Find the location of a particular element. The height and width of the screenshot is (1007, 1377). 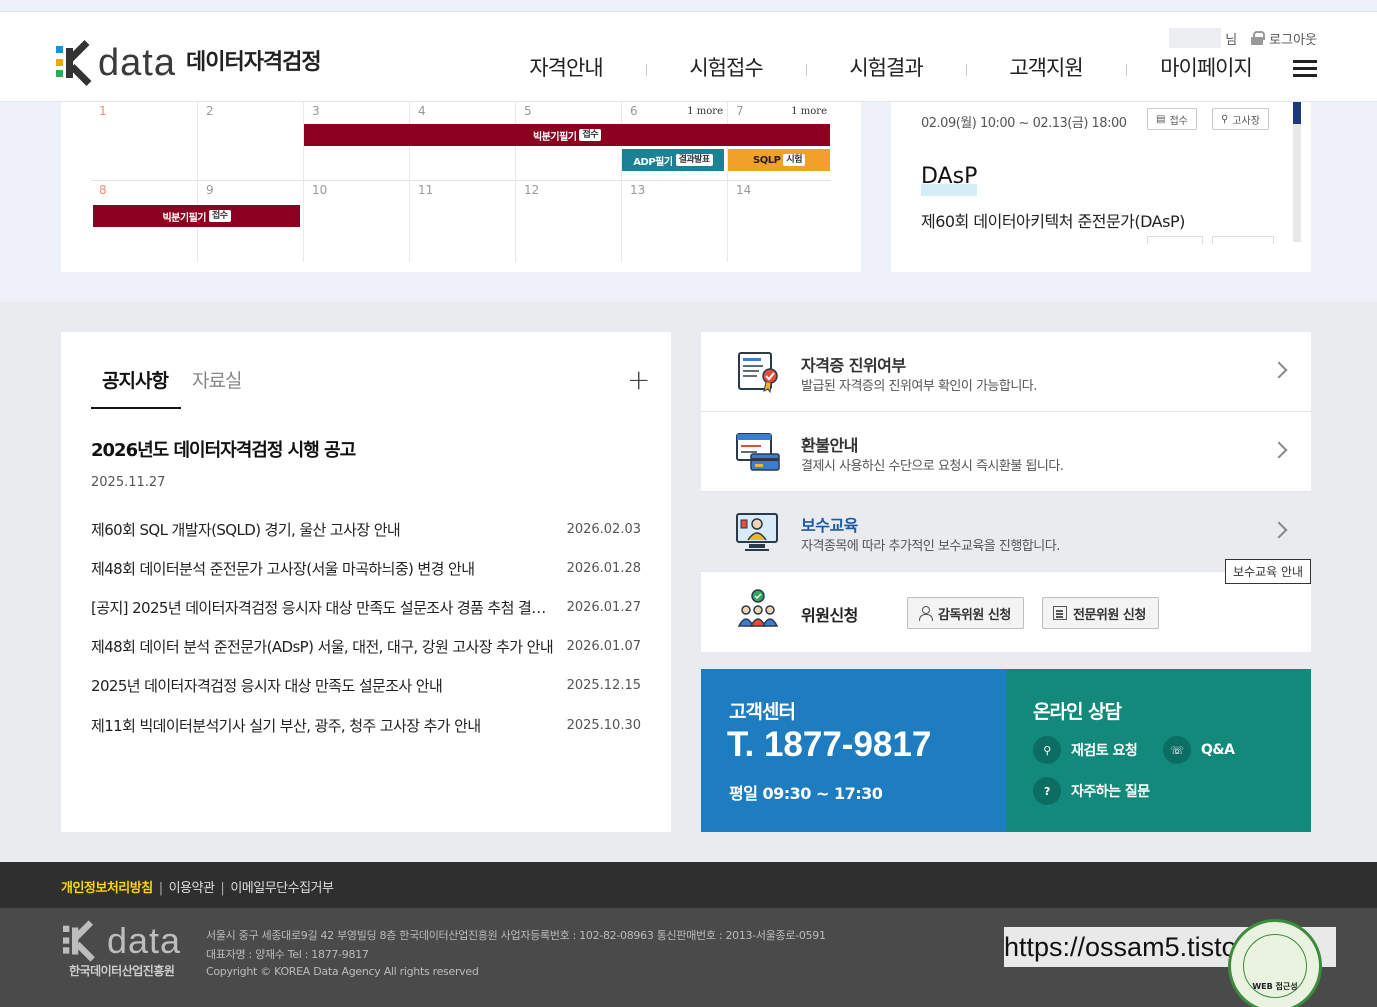

tab-notice: 공지사항 is located at coordinates (135, 379).